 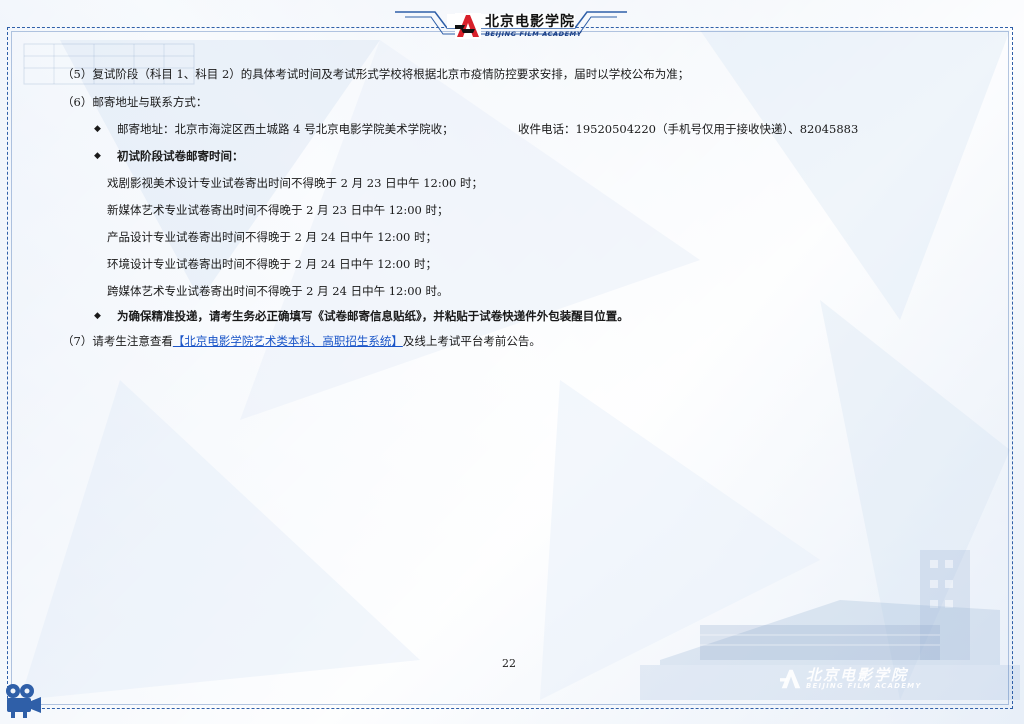 I want to click on deadline-item: 跨媒体艺术专业试卷寄出时间不得晚于 2 月 24 日中午 12:00 时。, so click(x=278, y=291).